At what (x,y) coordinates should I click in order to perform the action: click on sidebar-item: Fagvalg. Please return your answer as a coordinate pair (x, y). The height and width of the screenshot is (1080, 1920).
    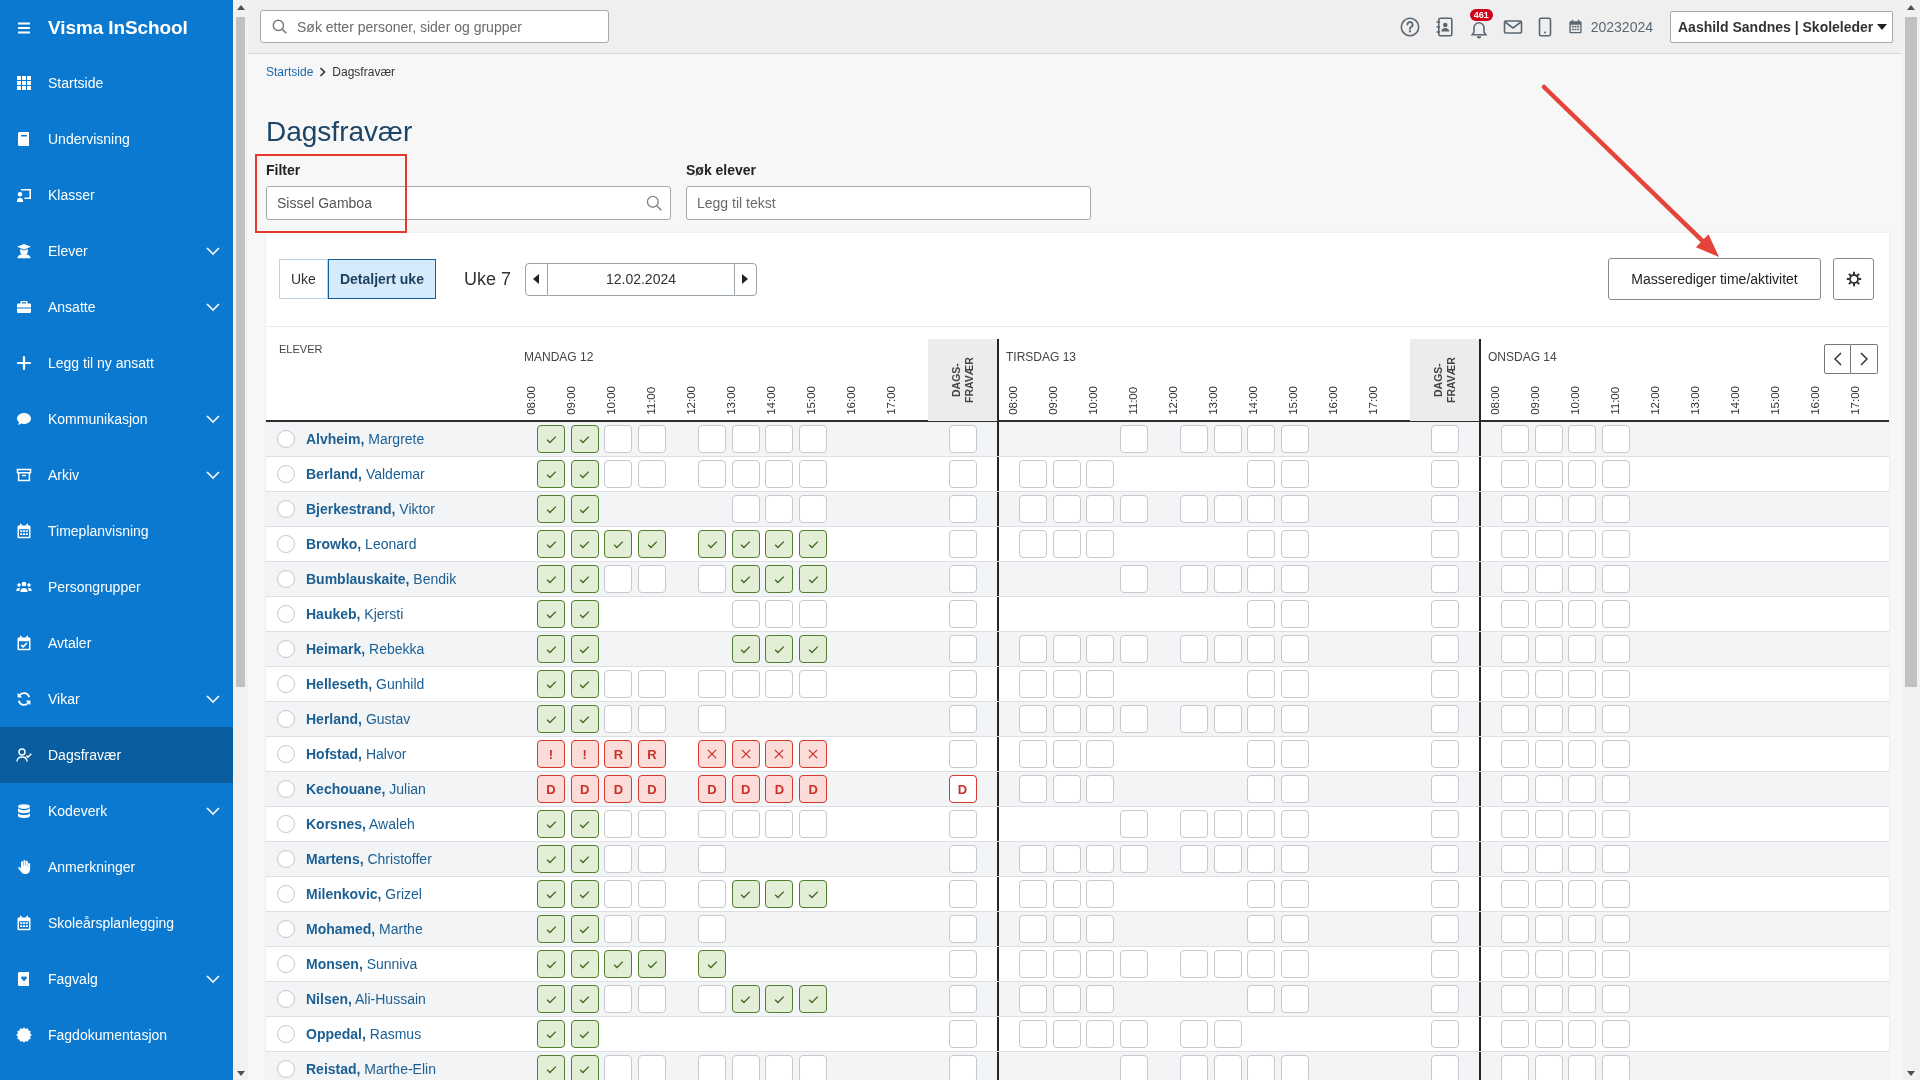
    Looking at the image, I should click on (116, 979).